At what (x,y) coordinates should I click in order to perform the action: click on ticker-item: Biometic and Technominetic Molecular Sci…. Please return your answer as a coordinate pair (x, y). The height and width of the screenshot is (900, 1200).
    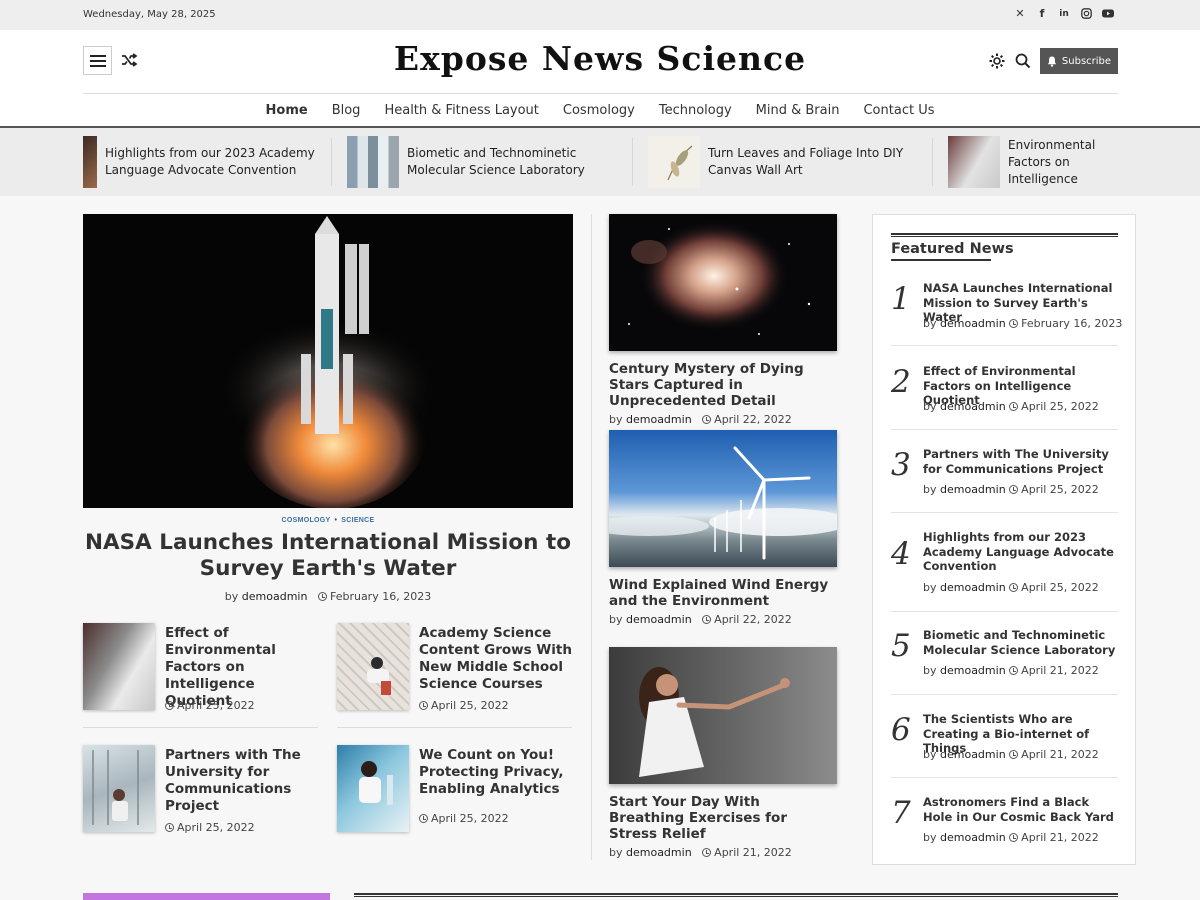
    Looking at the image, I should click on (482, 162).